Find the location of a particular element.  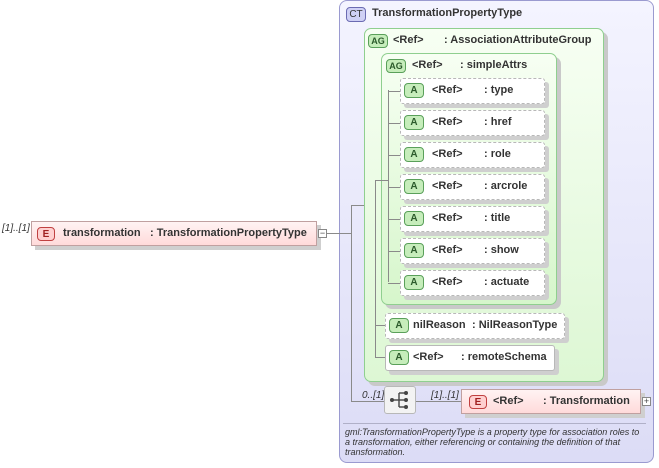

documentation-divider is located at coordinates (494, 423).